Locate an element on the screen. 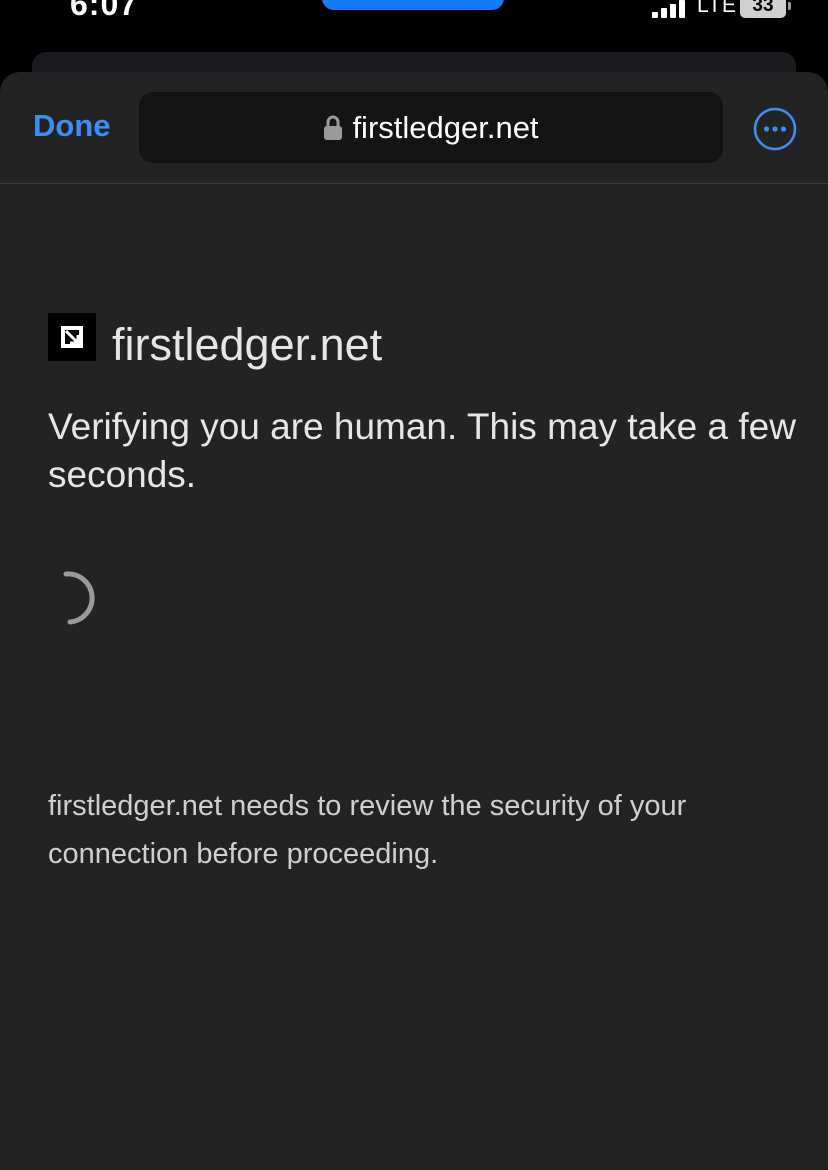 The height and width of the screenshot is (1170, 828). browser-toolbar: Done firstledger.net is located at coordinates (414, 128).